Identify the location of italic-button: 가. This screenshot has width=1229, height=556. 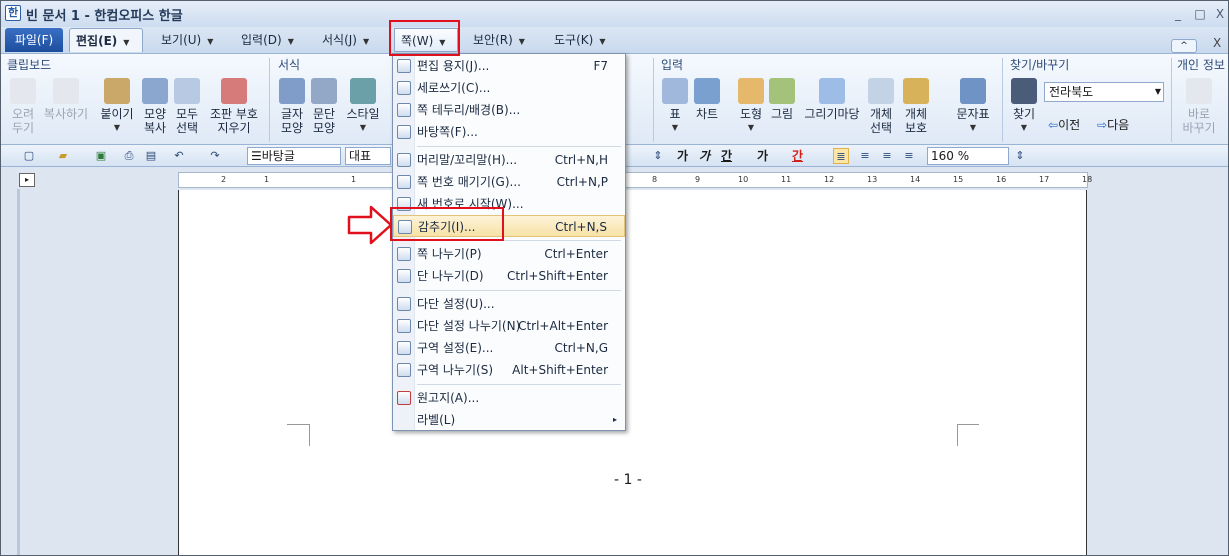
(704, 156).